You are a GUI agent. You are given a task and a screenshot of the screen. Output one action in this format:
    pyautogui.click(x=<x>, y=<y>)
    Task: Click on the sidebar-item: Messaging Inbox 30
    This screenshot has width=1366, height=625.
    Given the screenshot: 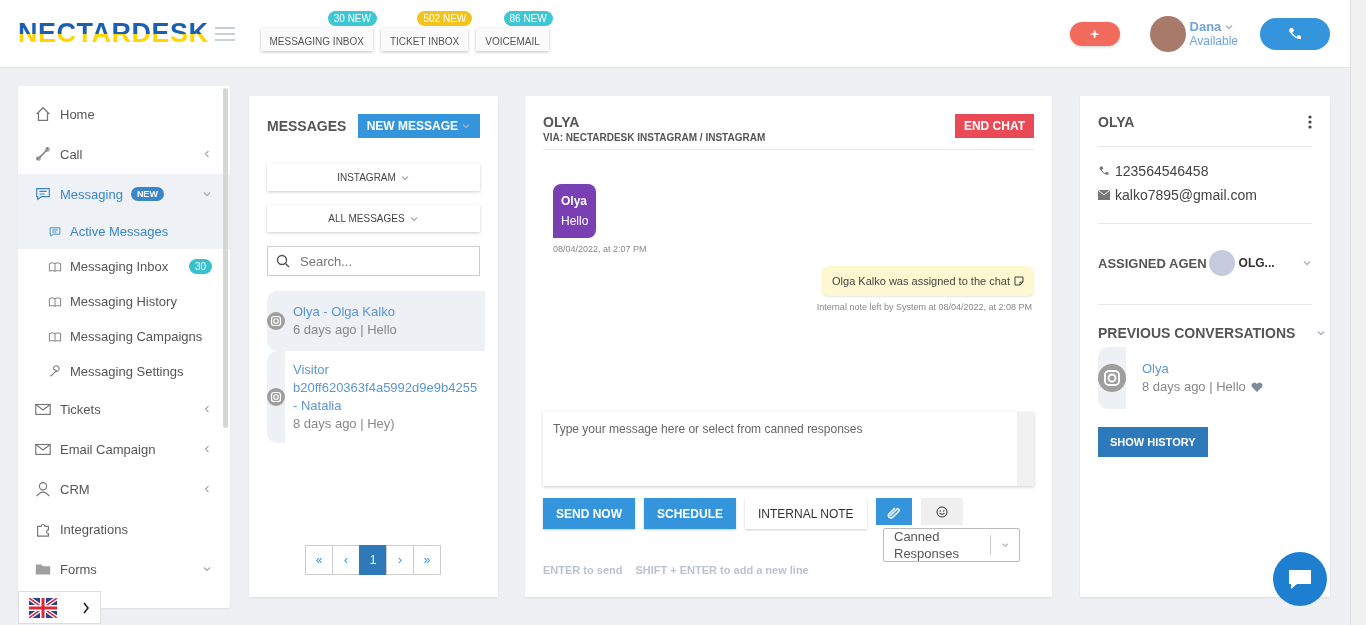 What is the action you would take?
    pyautogui.click(x=124, y=266)
    